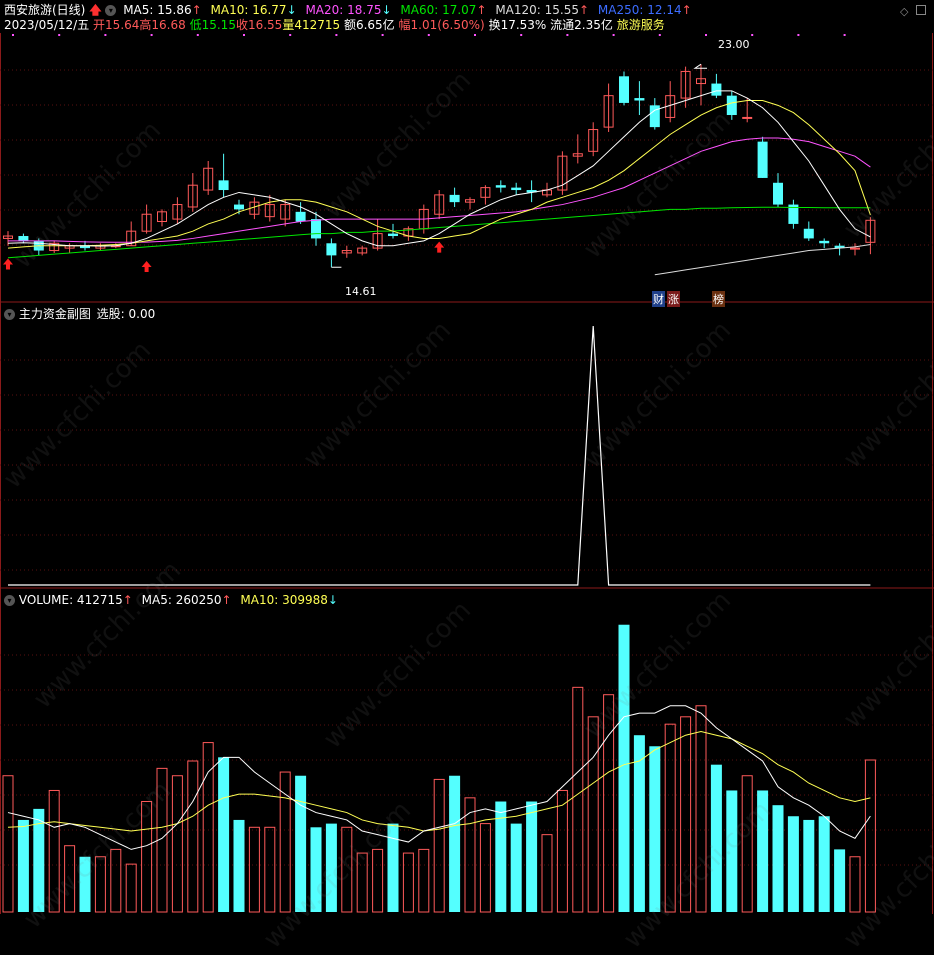 The height and width of the screenshot is (955, 934). What do you see at coordinates (658, 299) in the screenshot?
I see `finance-tag: 财` at bounding box center [658, 299].